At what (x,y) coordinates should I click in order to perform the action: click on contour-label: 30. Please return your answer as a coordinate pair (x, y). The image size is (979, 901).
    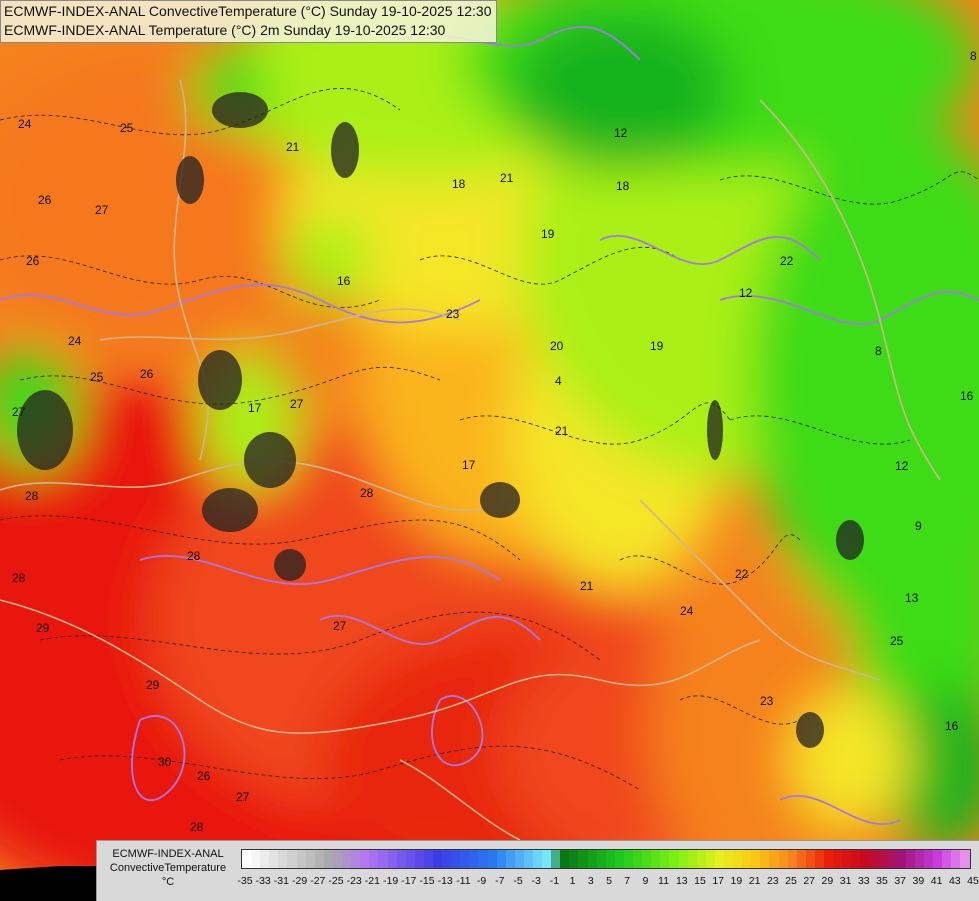
    Looking at the image, I should click on (165, 762).